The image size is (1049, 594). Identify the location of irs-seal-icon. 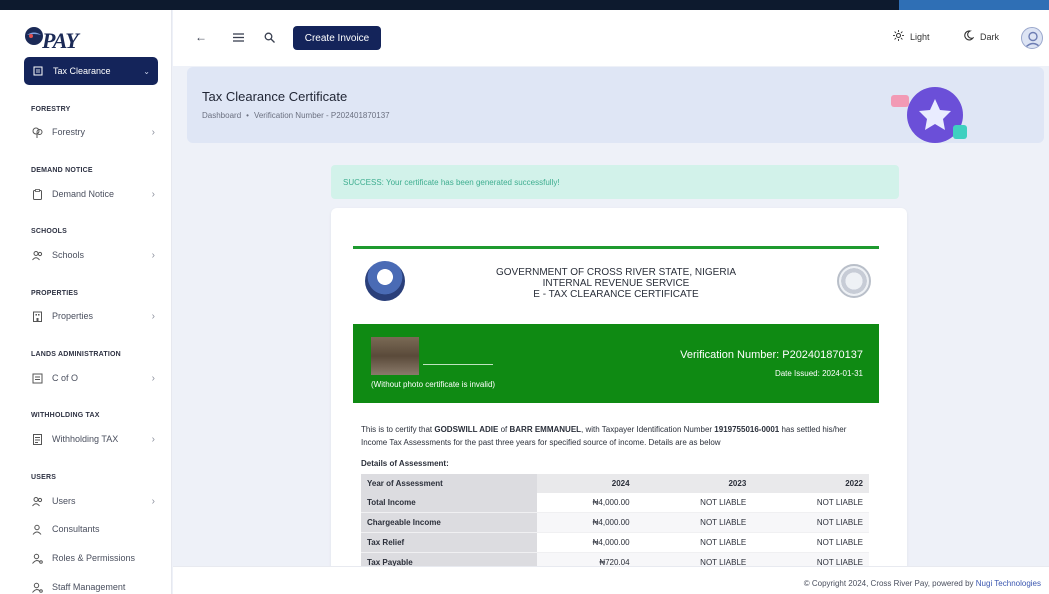
(854, 281).